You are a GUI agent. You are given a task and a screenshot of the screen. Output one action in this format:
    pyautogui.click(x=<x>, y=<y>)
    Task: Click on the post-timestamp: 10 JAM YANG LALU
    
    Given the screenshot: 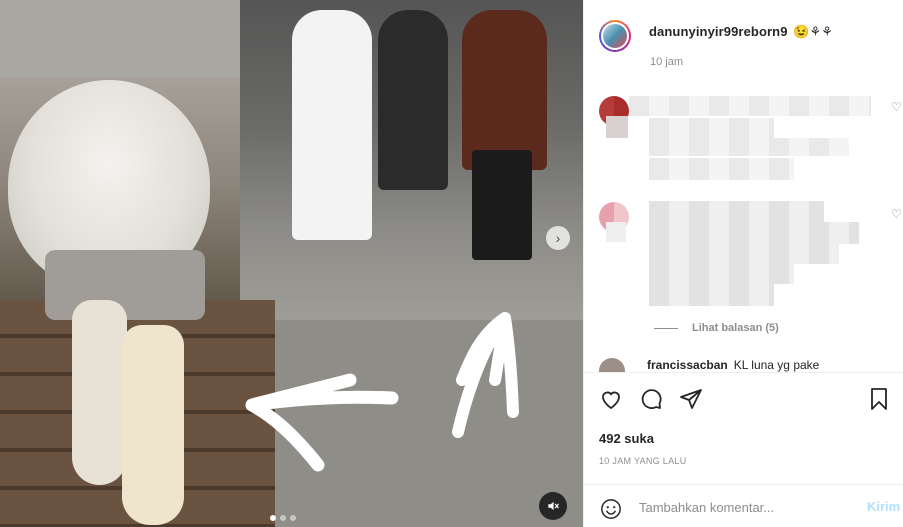 What is the action you would take?
    pyautogui.click(x=643, y=461)
    